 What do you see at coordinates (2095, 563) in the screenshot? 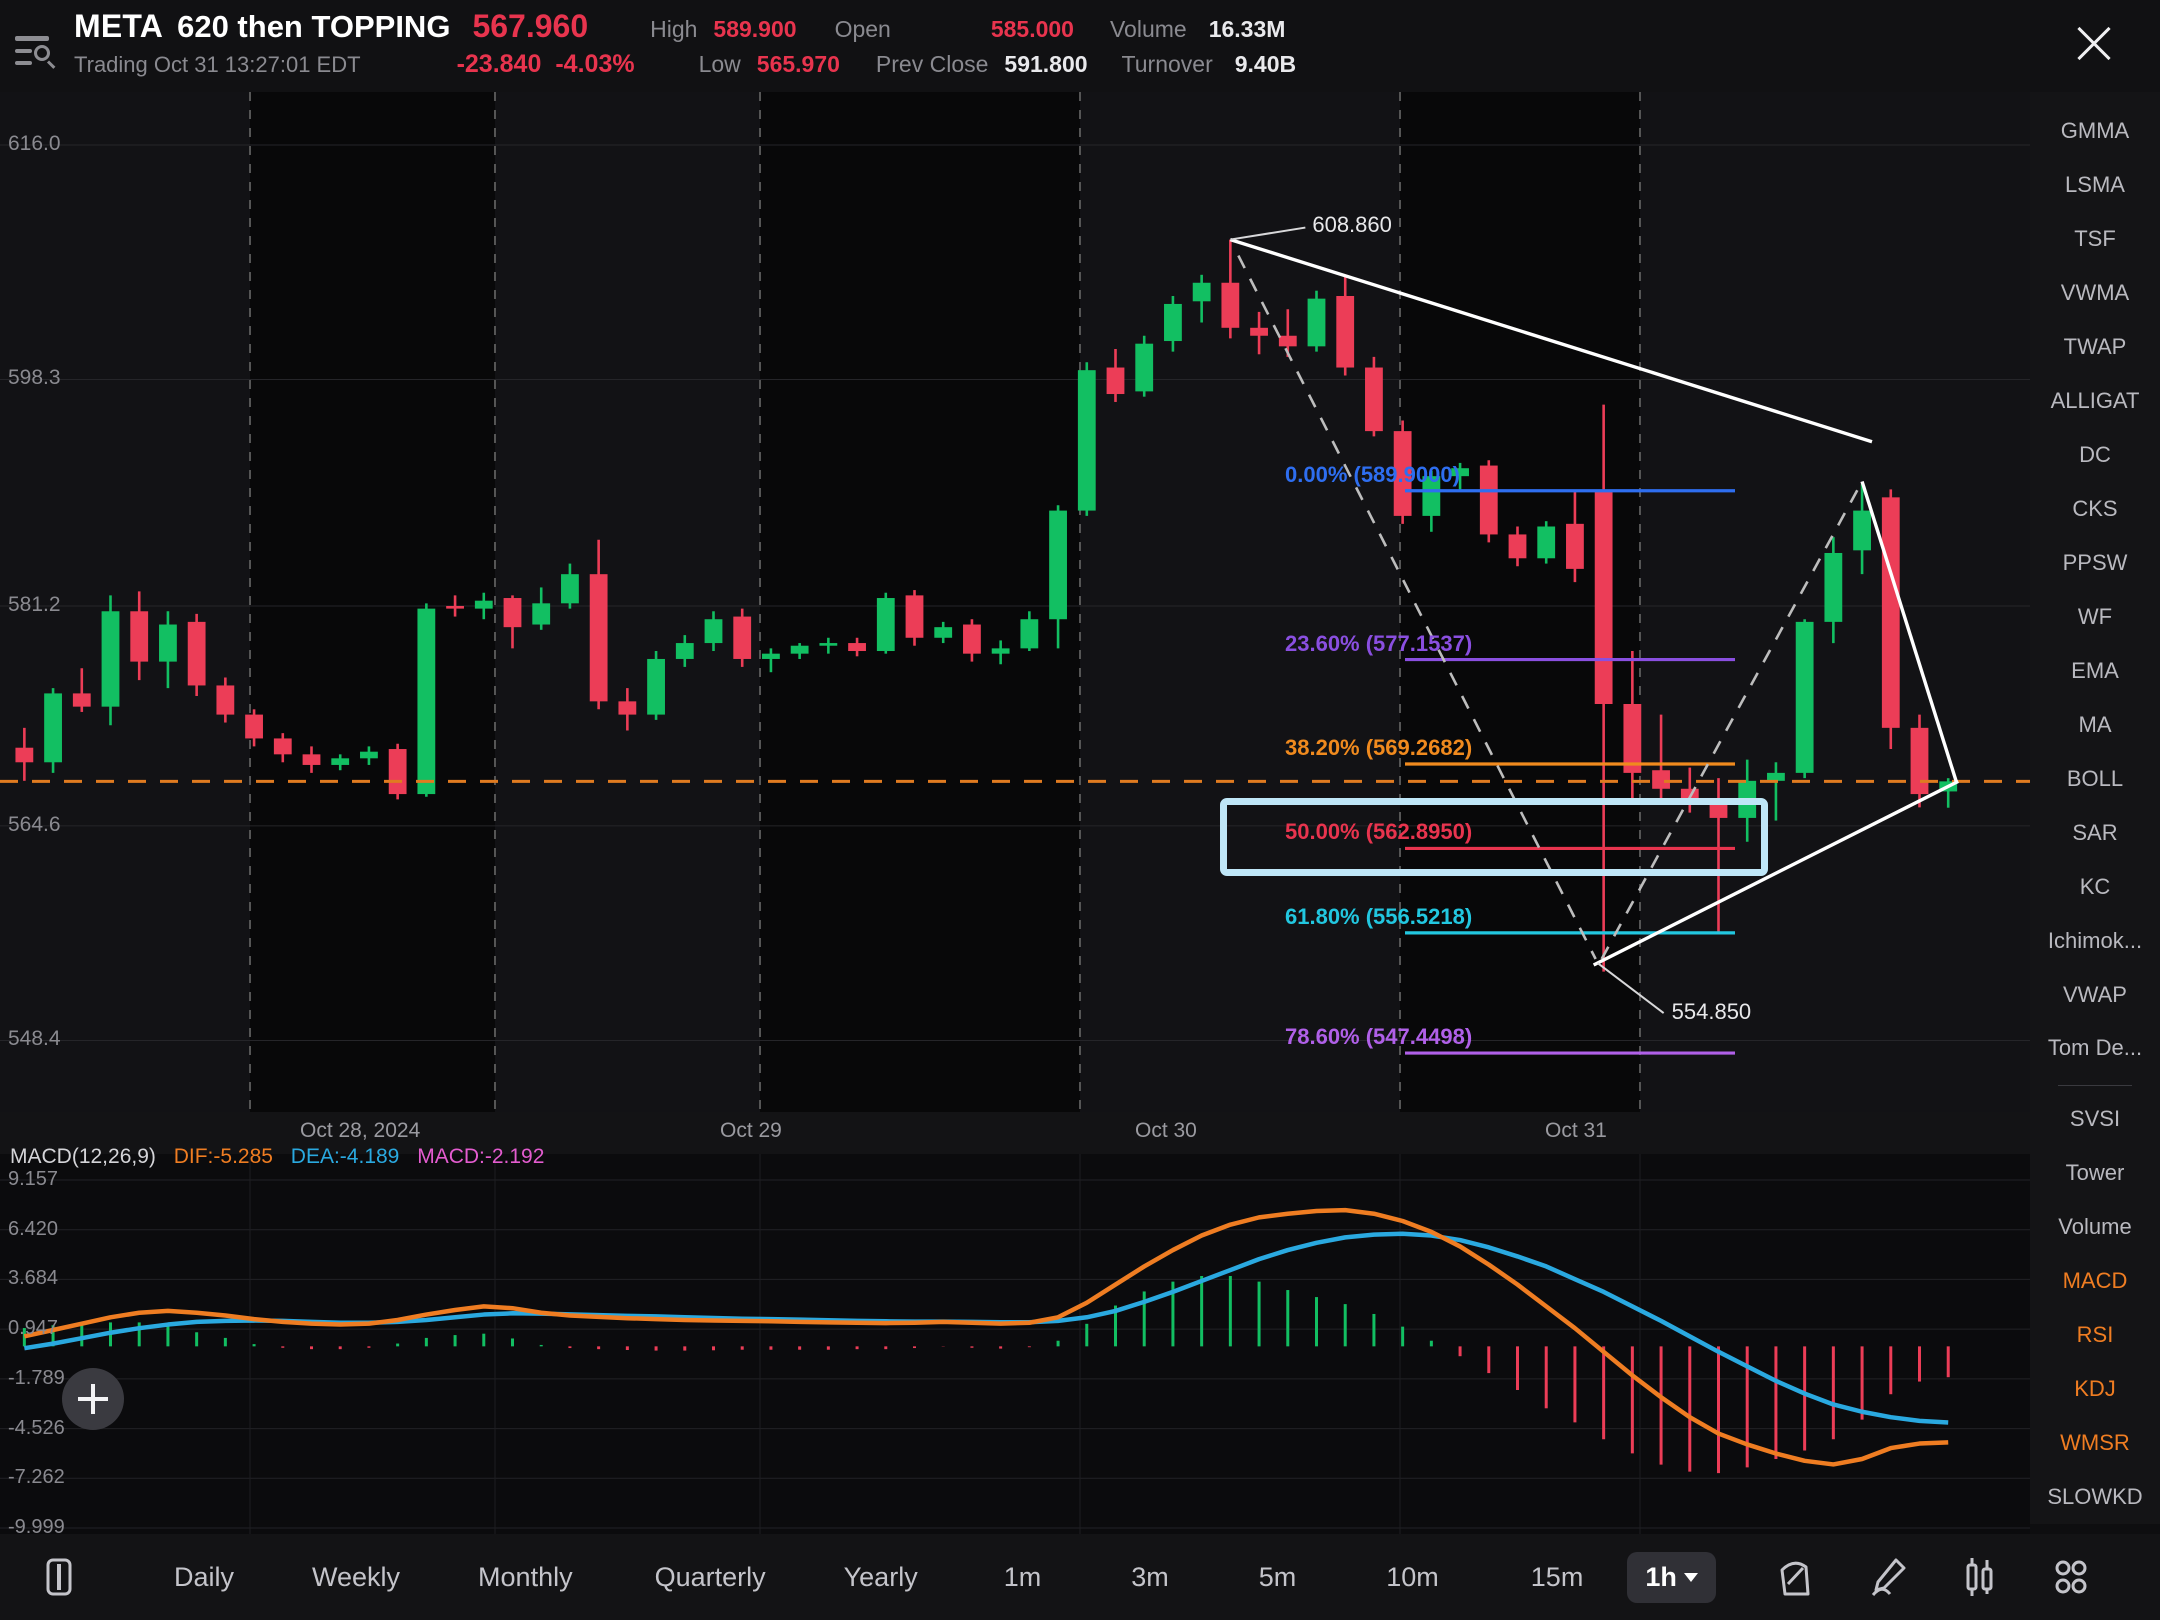
I see `sidebar-item-ppsw: PPSW` at bounding box center [2095, 563].